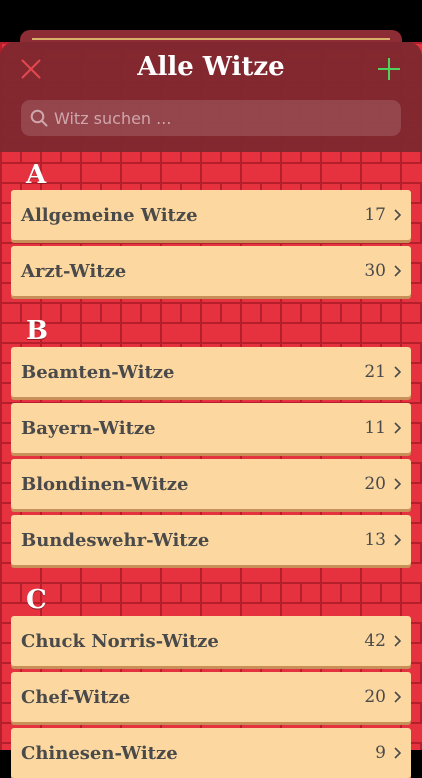 This screenshot has height=778, width=422. I want to click on category-label: Arzt-Witze, so click(74, 271).